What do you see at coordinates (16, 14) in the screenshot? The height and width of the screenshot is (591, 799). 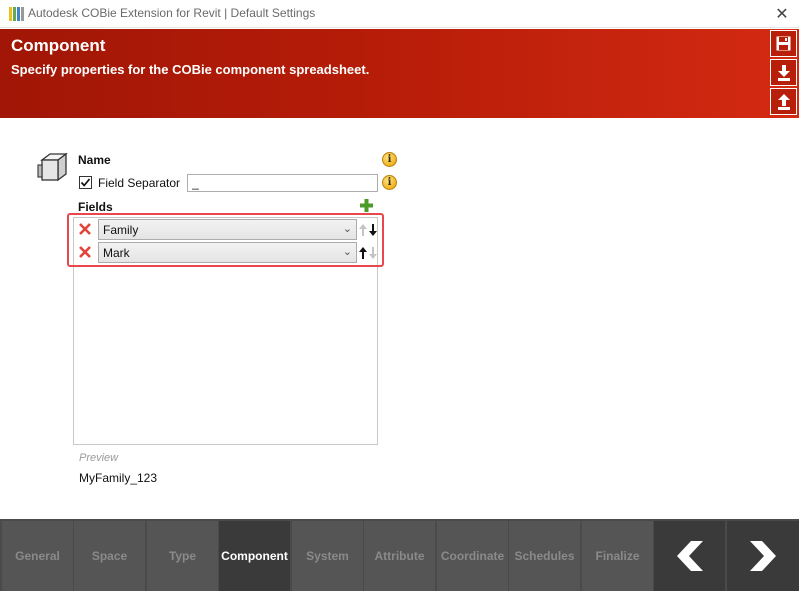 I see `app-icon` at bounding box center [16, 14].